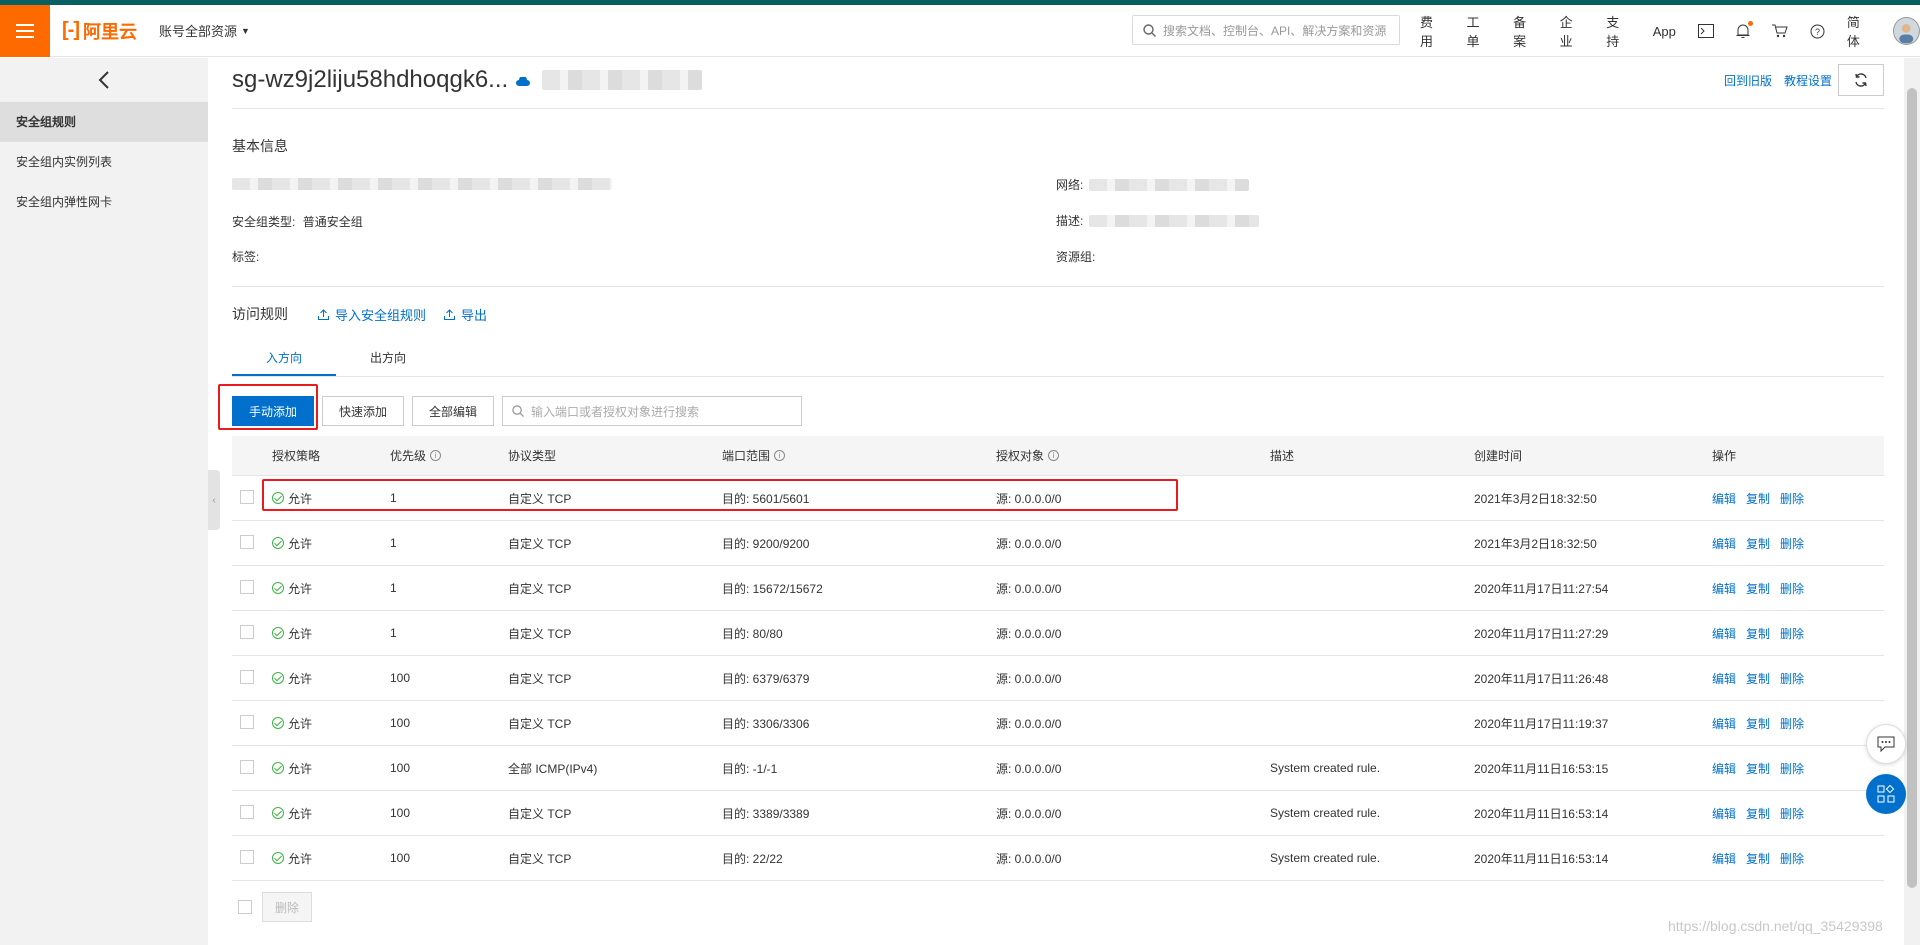 Image resolution: width=1920 pixels, height=945 pixels. Describe the element at coordinates (284, 358) in the screenshot. I see `tab-inbound: 入方向` at that location.